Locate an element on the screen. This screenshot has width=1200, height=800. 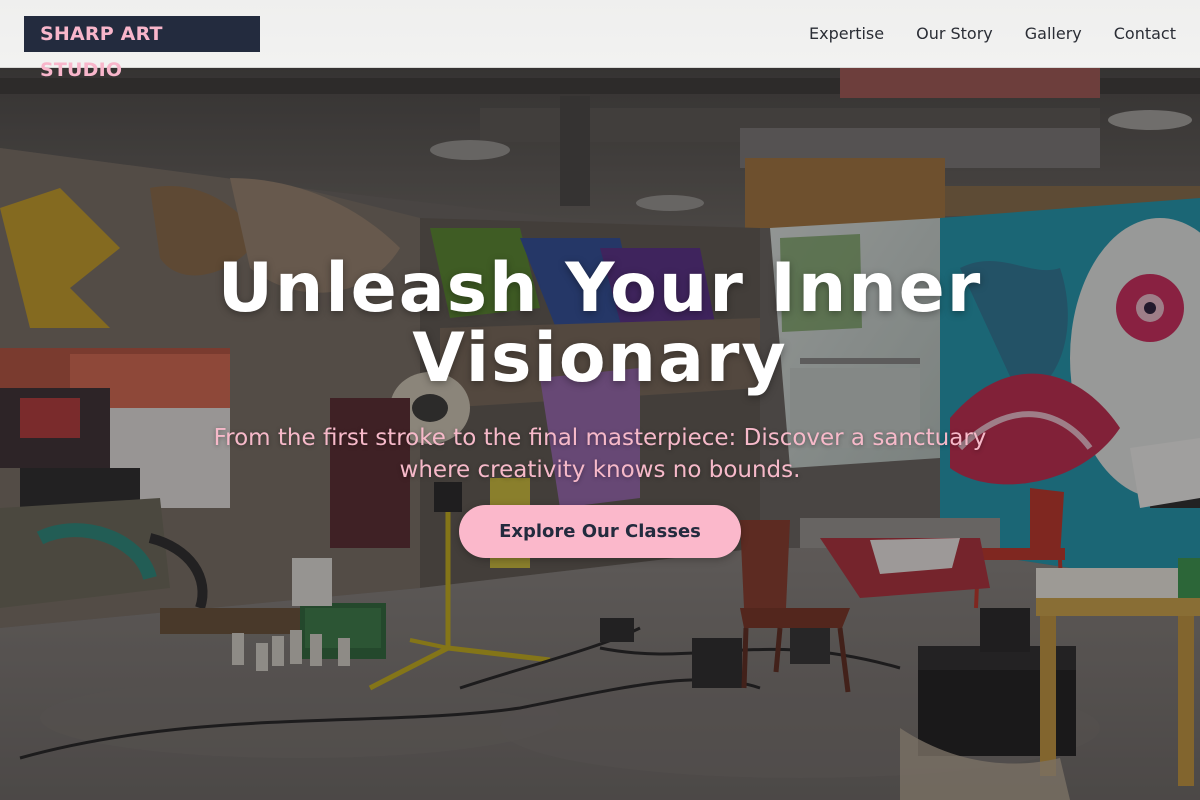
main-nav: Expertise Our Story Gallery Contact is located at coordinates (992, 33).